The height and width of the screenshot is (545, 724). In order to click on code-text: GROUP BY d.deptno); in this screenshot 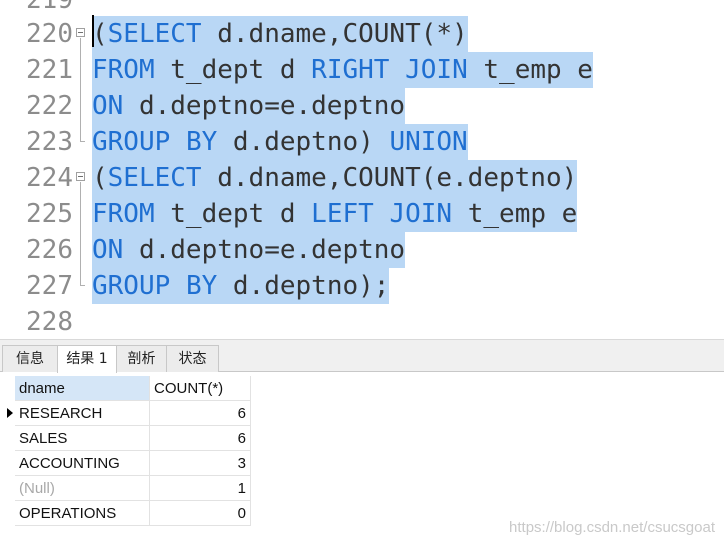, I will do `click(241, 286)`.